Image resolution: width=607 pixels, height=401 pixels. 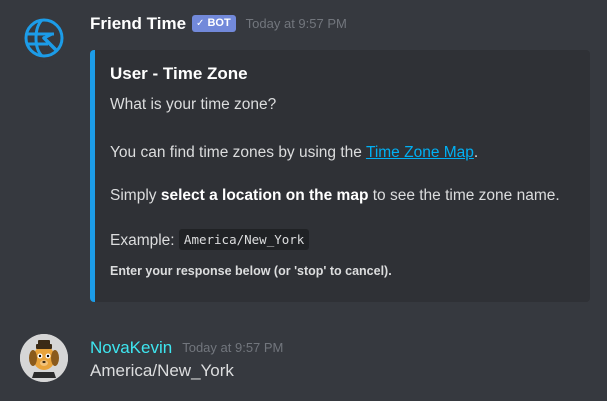 What do you see at coordinates (238, 152) in the screenshot?
I see `embed-find-prefix: You can find time zones by using the` at bounding box center [238, 152].